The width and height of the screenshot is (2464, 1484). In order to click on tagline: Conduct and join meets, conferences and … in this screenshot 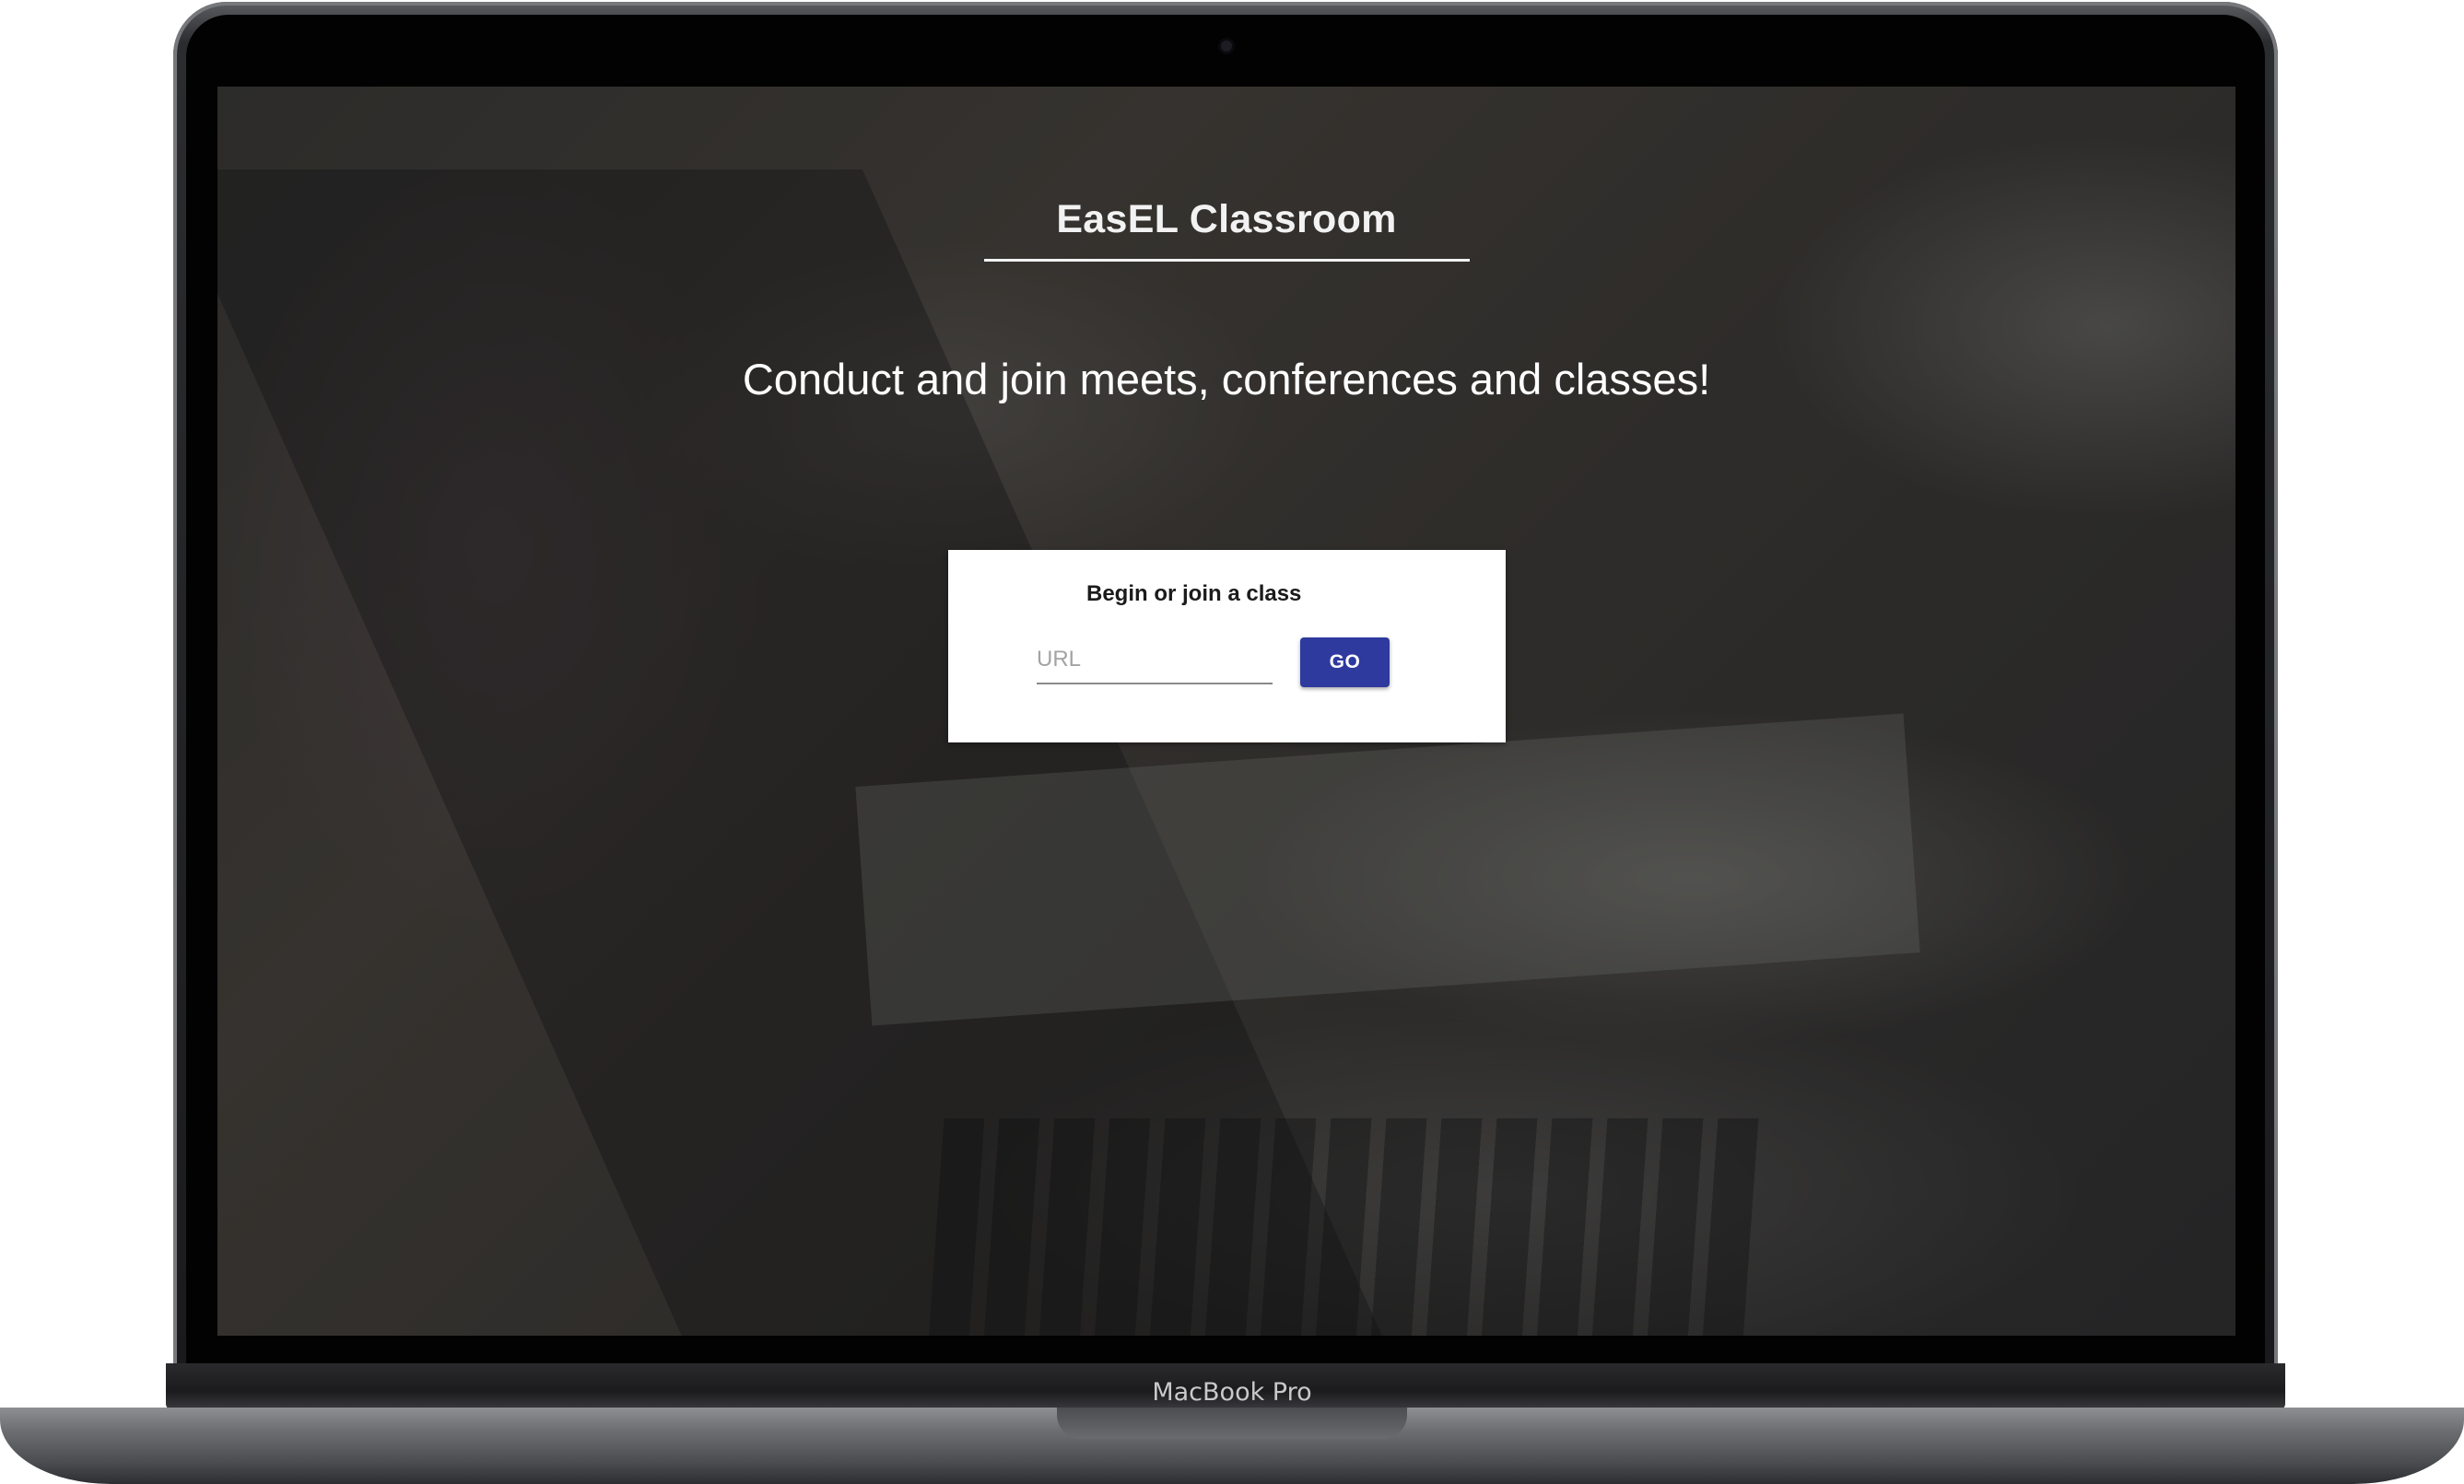, I will do `click(1226, 379)`.